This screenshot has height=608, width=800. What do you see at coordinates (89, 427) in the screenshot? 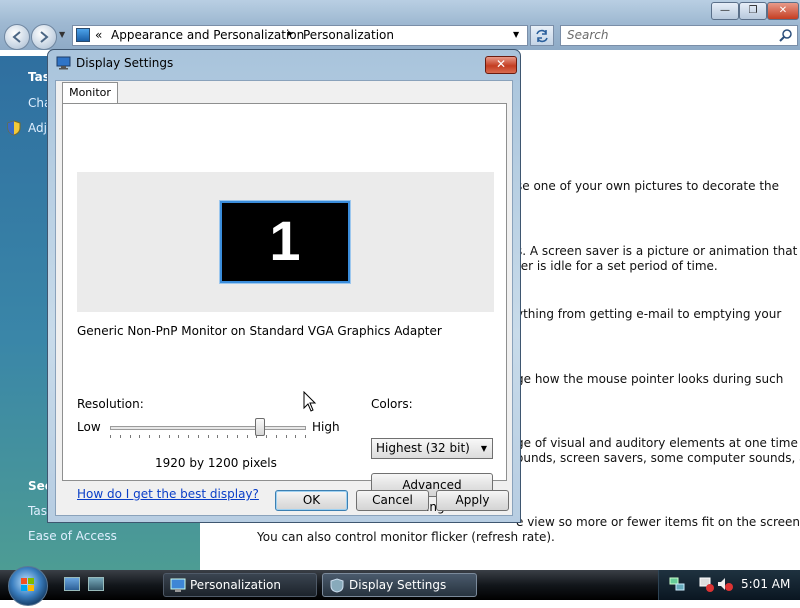
I see `resolution-low-label: Low` at bounding box center [89, 427].